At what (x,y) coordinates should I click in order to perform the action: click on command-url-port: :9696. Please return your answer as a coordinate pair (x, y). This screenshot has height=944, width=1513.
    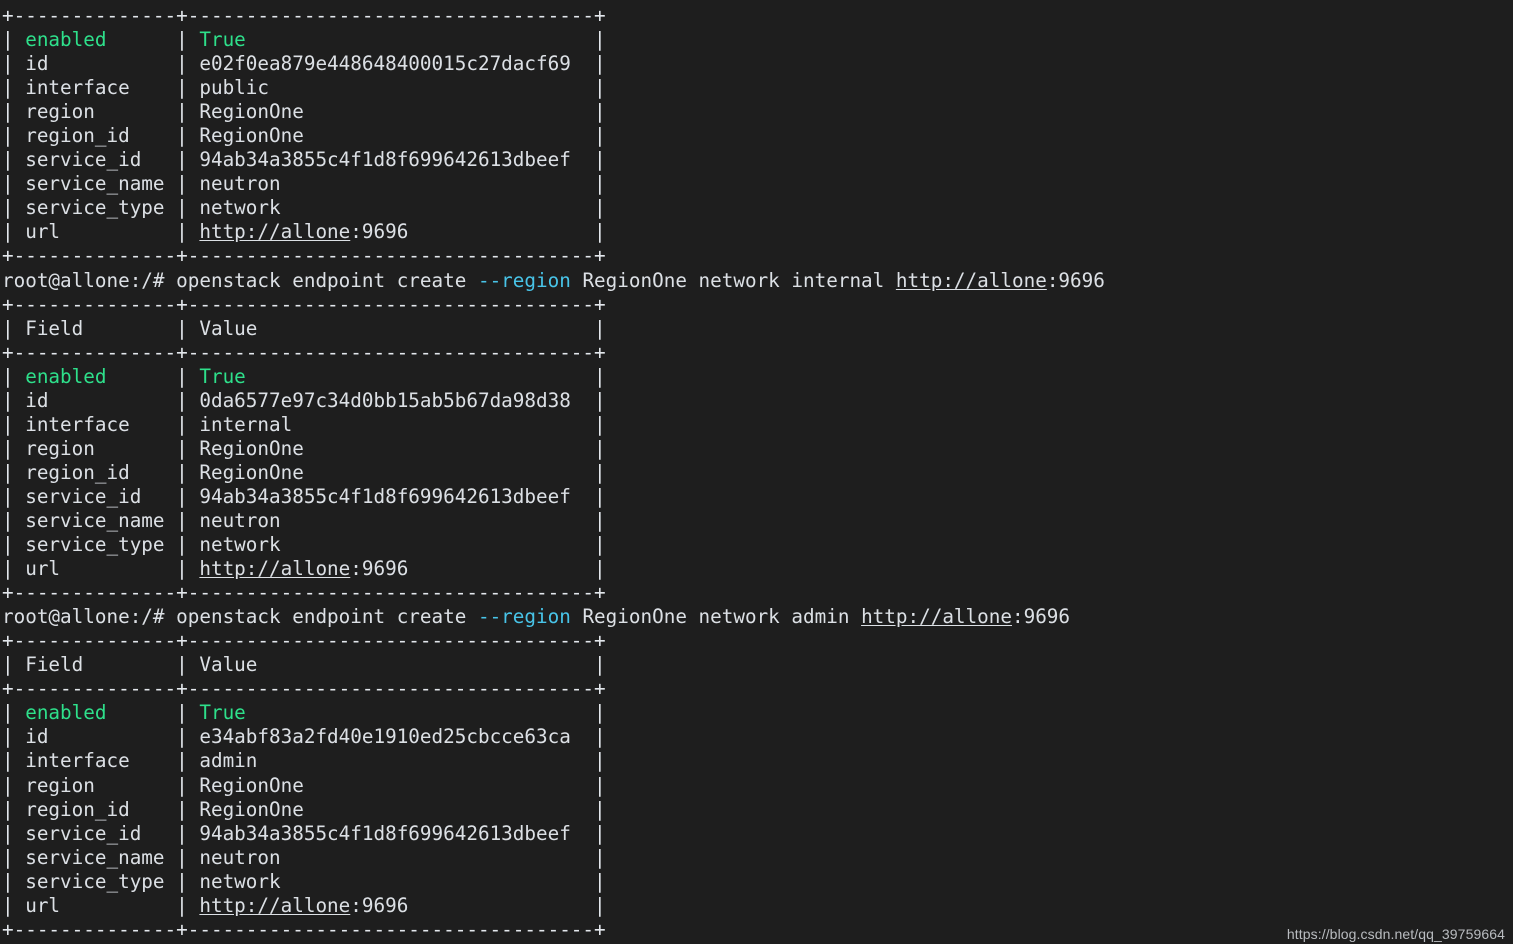
    Looking at the image, I should click on (1041, 617).